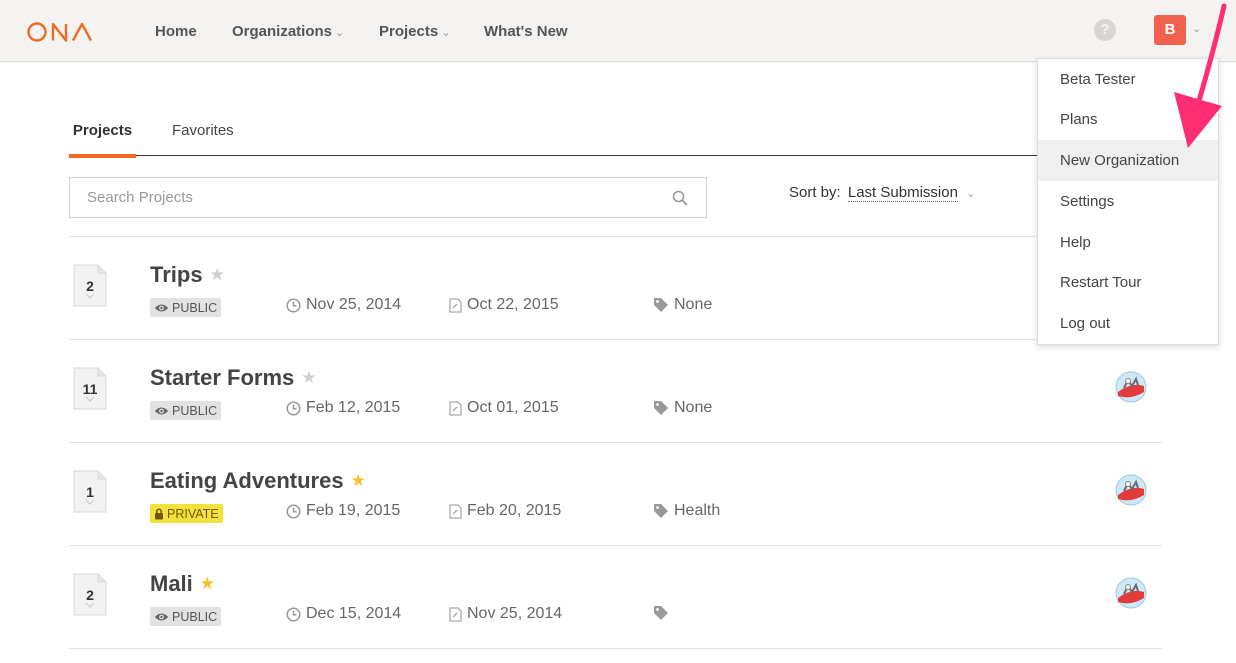  What do you see at coordinates (176, 275) in the screenshot?
I see `project-title: Trips` at bounding box center [176, 275].